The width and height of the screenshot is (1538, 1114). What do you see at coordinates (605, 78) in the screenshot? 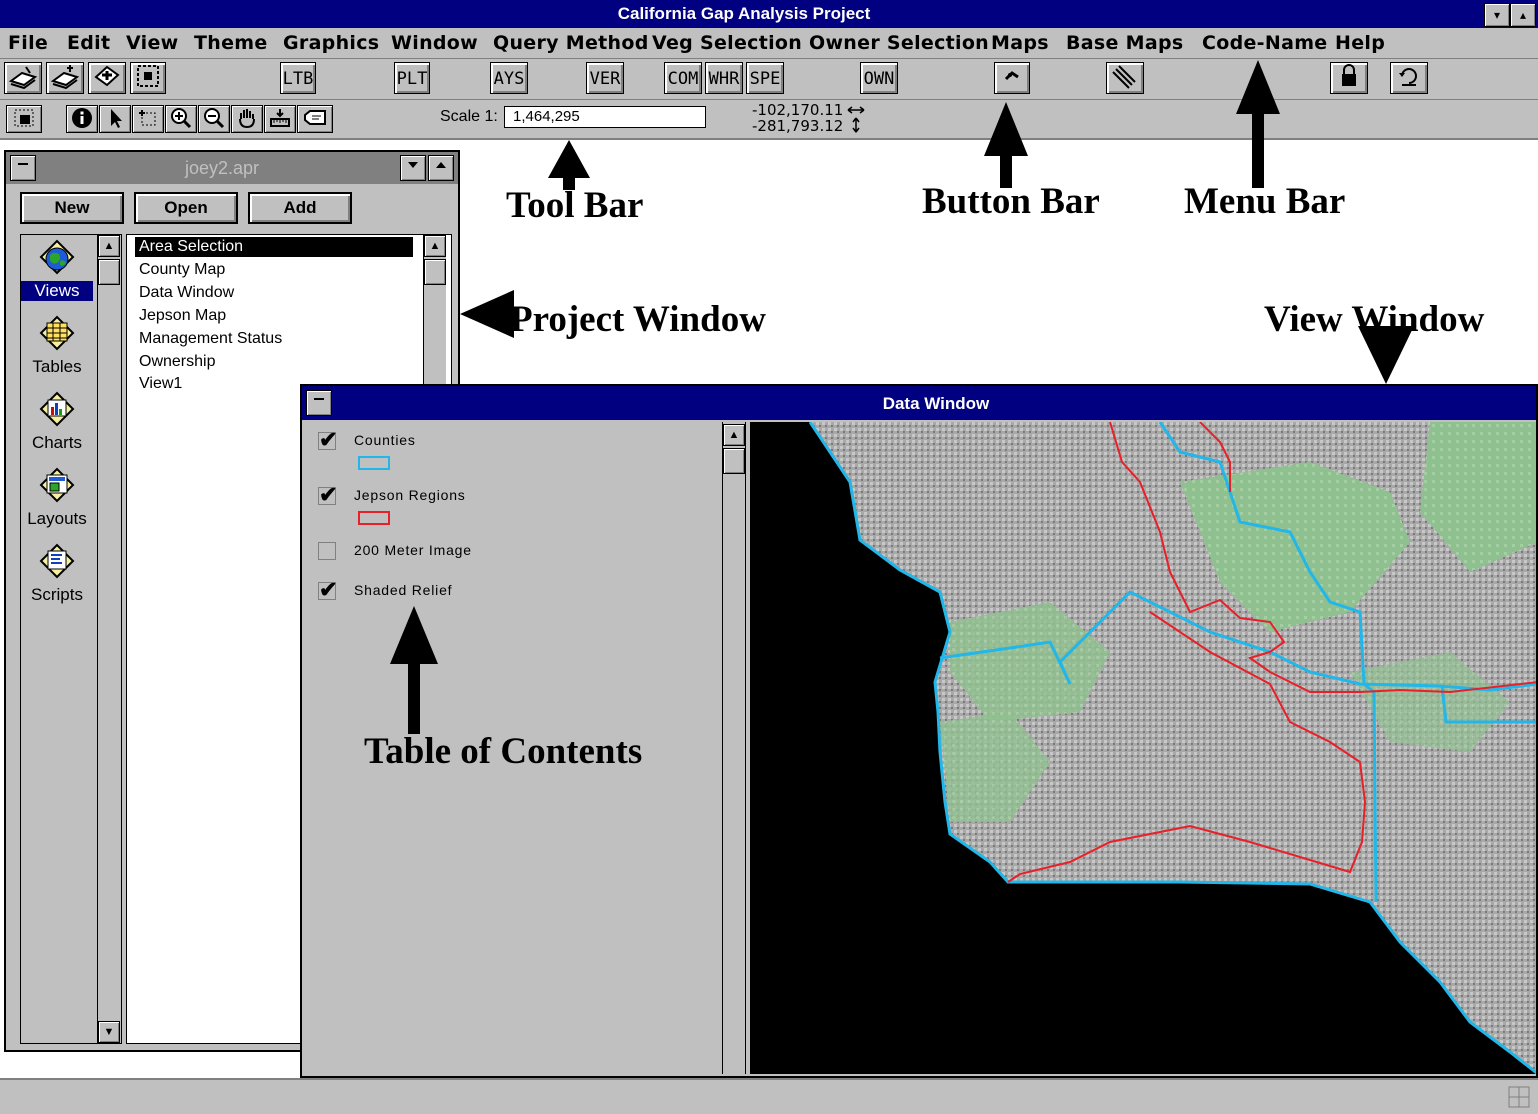
I see `ver-button: VER` at bounding box center [605, 78].